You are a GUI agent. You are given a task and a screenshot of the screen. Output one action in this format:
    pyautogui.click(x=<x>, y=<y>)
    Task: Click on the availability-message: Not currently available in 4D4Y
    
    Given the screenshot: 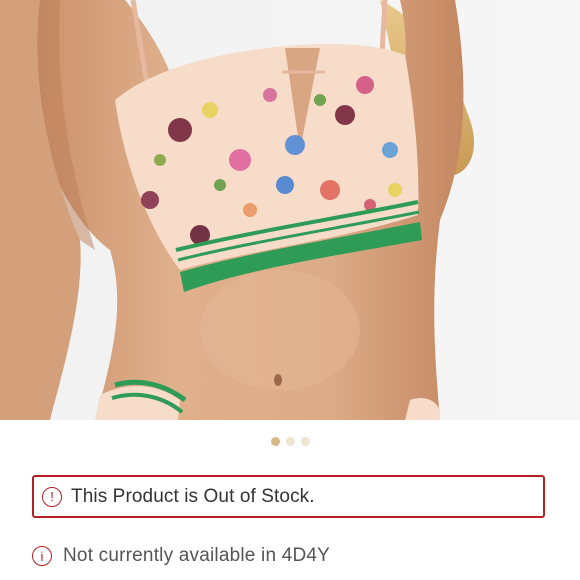 What is the action you would take?
    pyautogui.click(x=197, y=555)
    